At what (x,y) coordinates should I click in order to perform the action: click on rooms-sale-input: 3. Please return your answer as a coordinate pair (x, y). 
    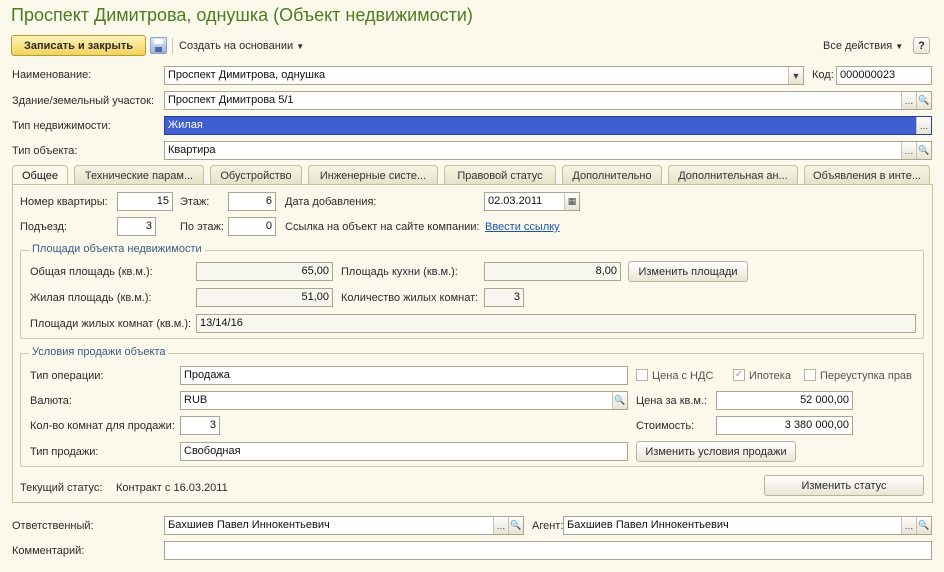
    Looking at the image, I should click on (200, 425).